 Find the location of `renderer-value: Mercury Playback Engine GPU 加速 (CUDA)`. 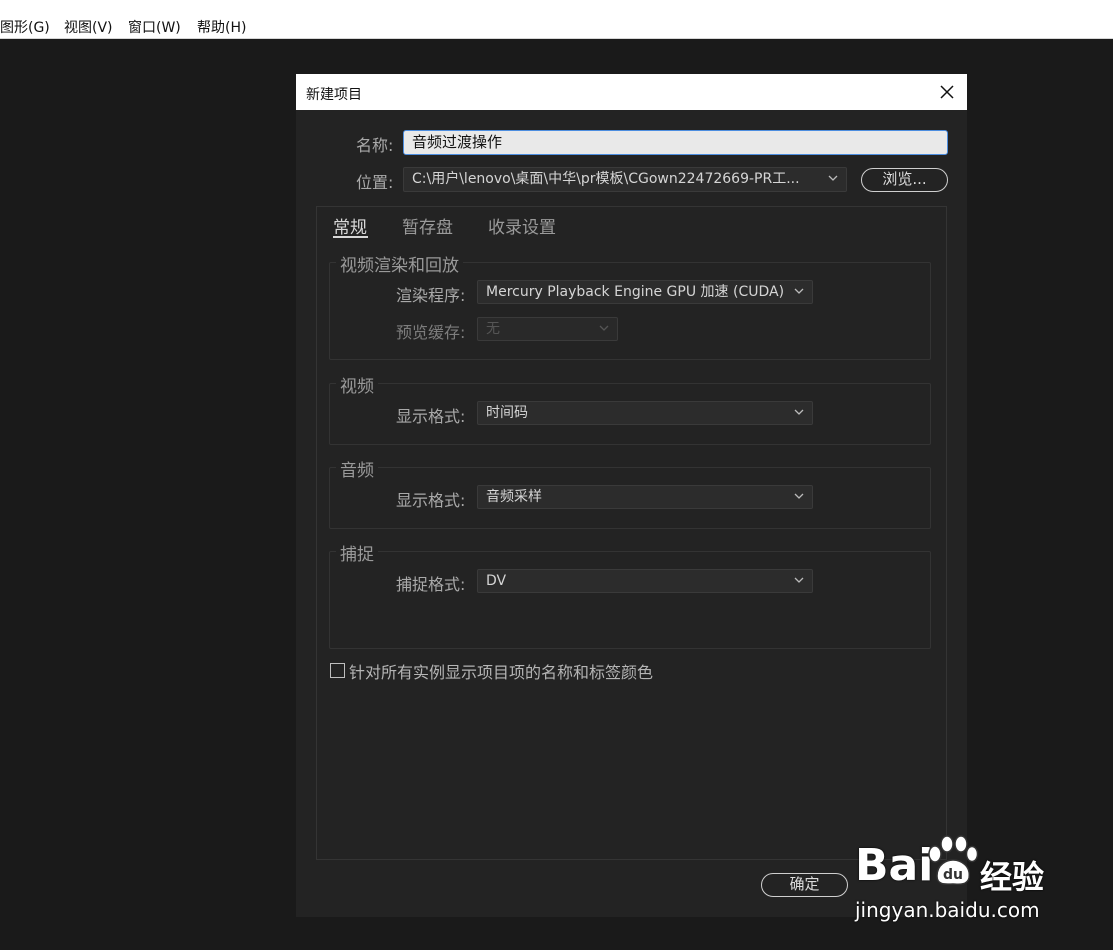

renderer-value: Mercury Playback Engine GPU 加速 (CUDA) is located at coordinates (635, 292).